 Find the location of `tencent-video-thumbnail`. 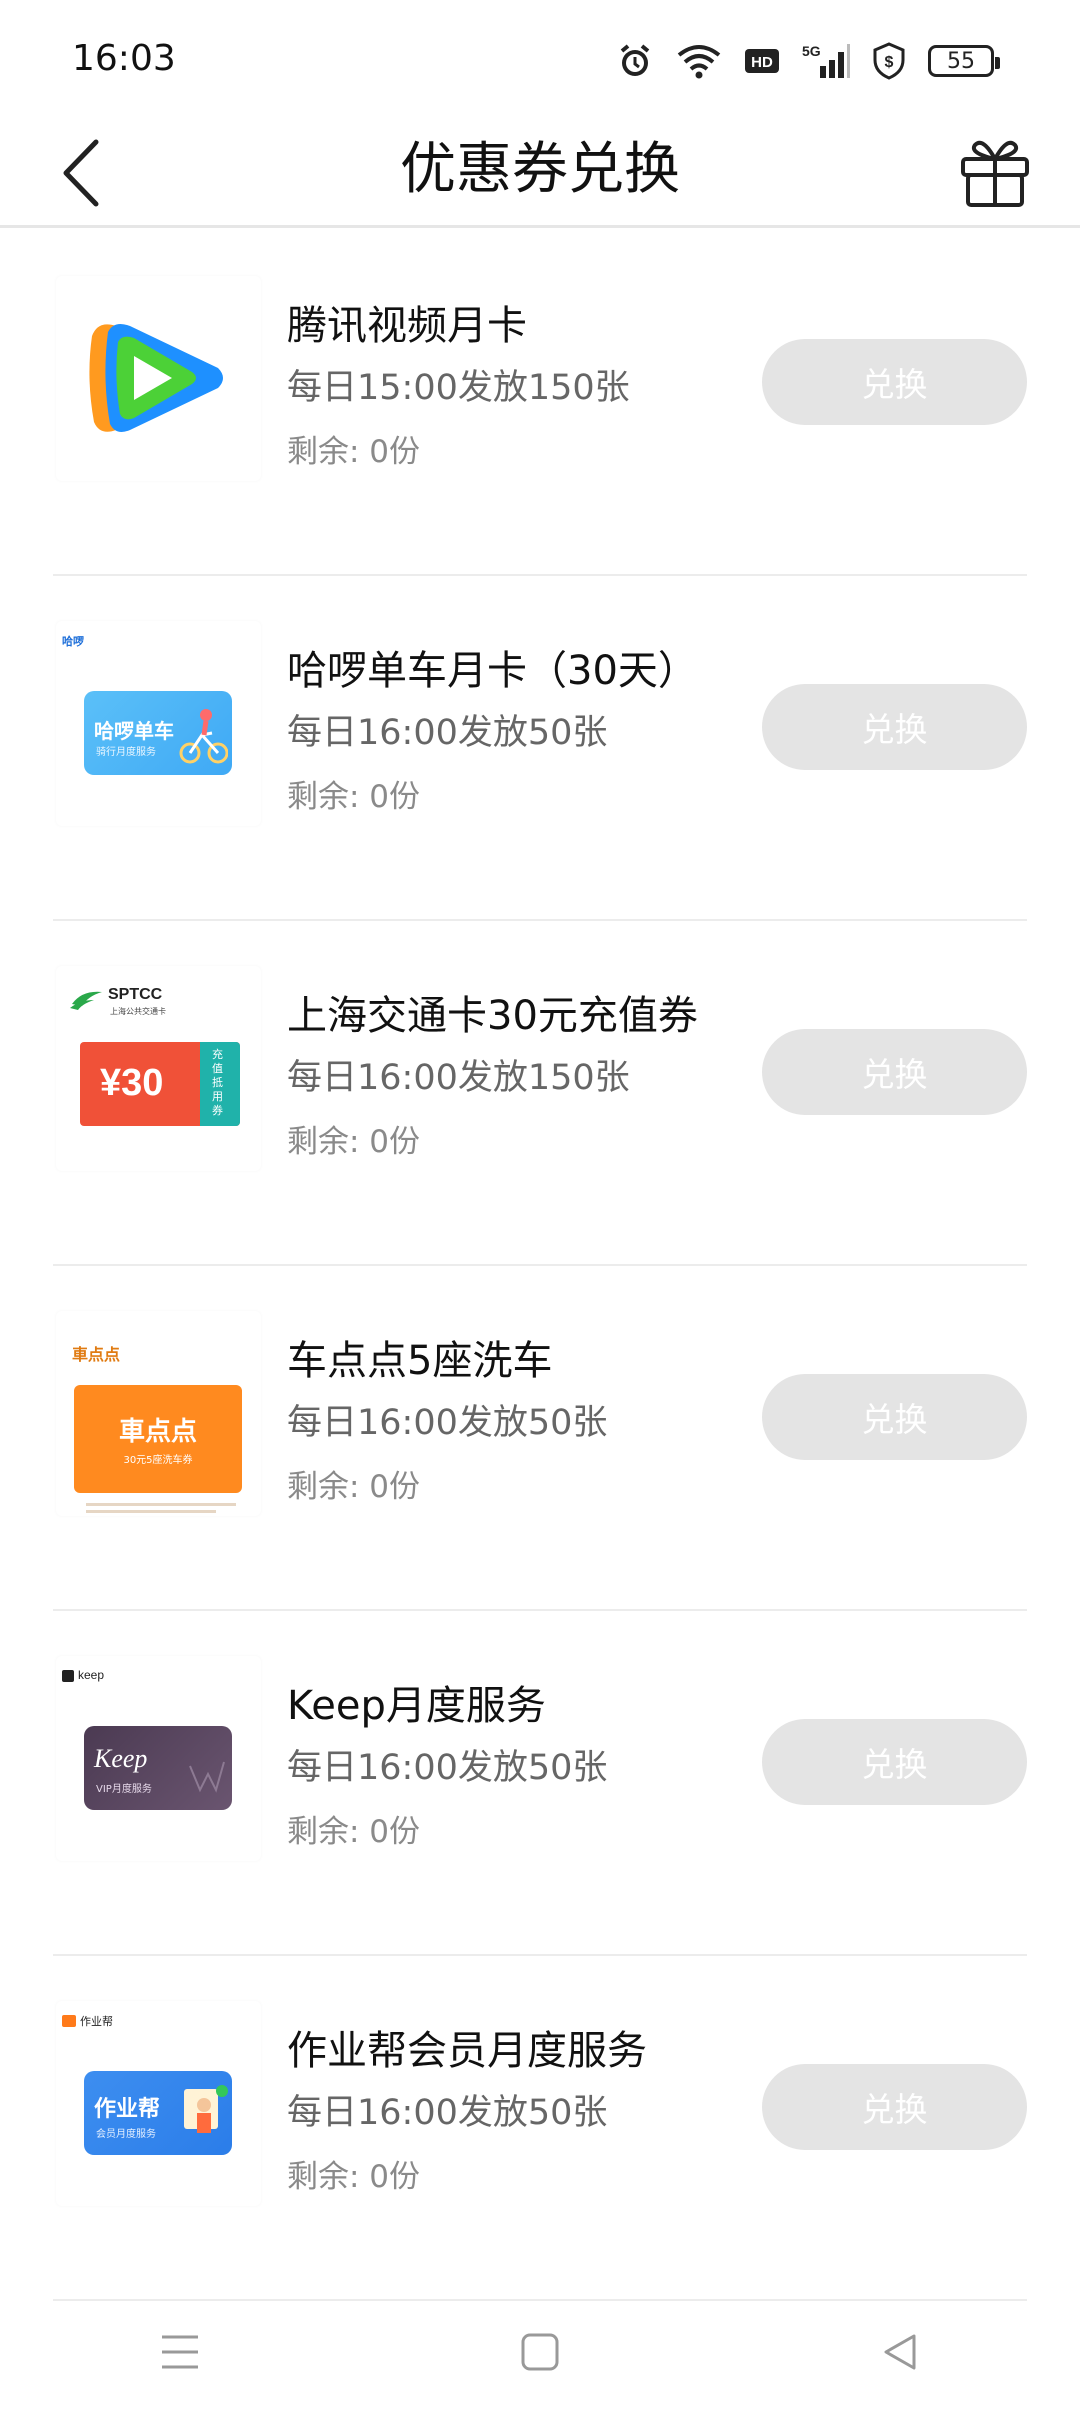

tencent-video-thumbnail is located at coordinates (158, 378).